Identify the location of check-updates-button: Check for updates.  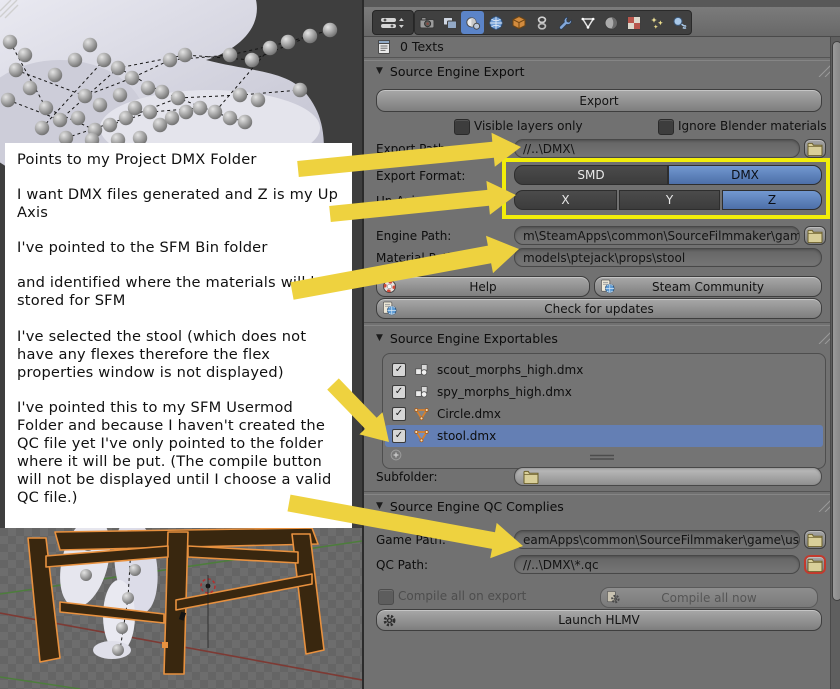
(599, 308).